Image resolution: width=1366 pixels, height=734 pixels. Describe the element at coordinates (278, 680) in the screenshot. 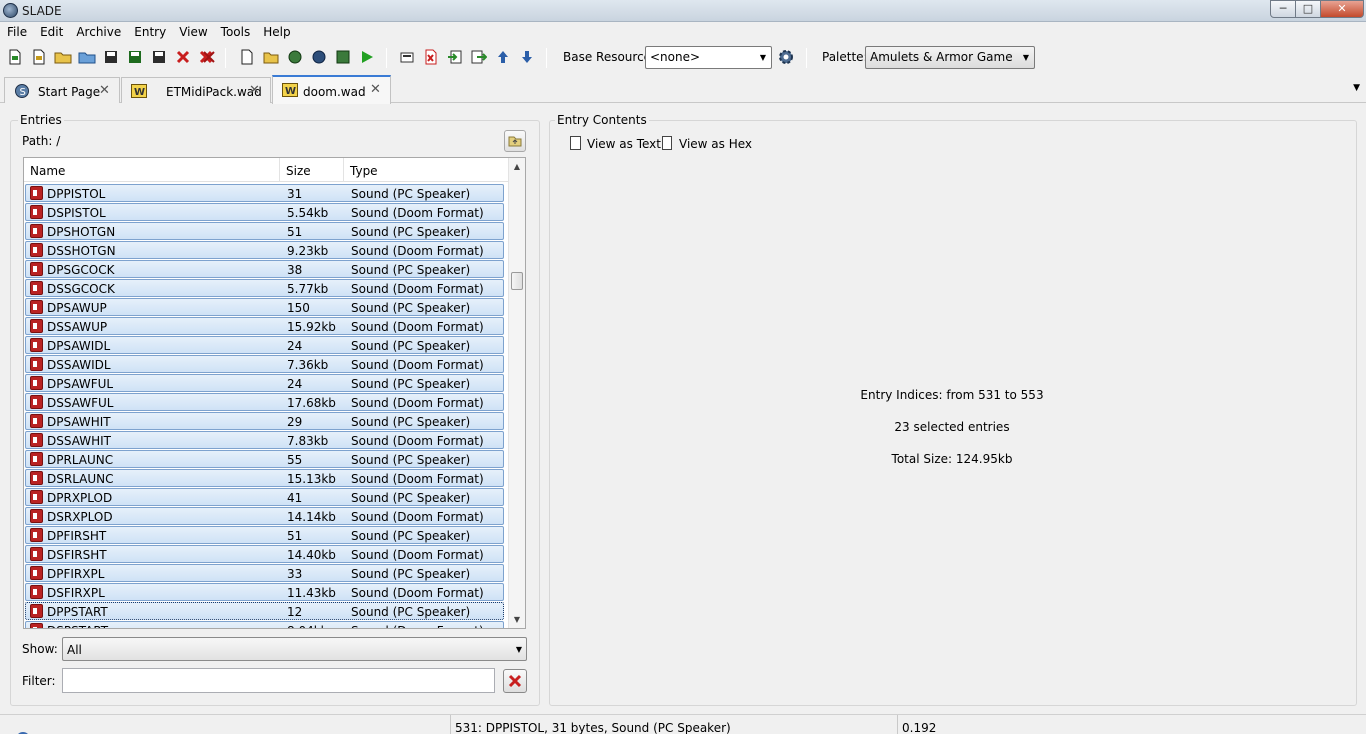

I see `filter-input` at that location.